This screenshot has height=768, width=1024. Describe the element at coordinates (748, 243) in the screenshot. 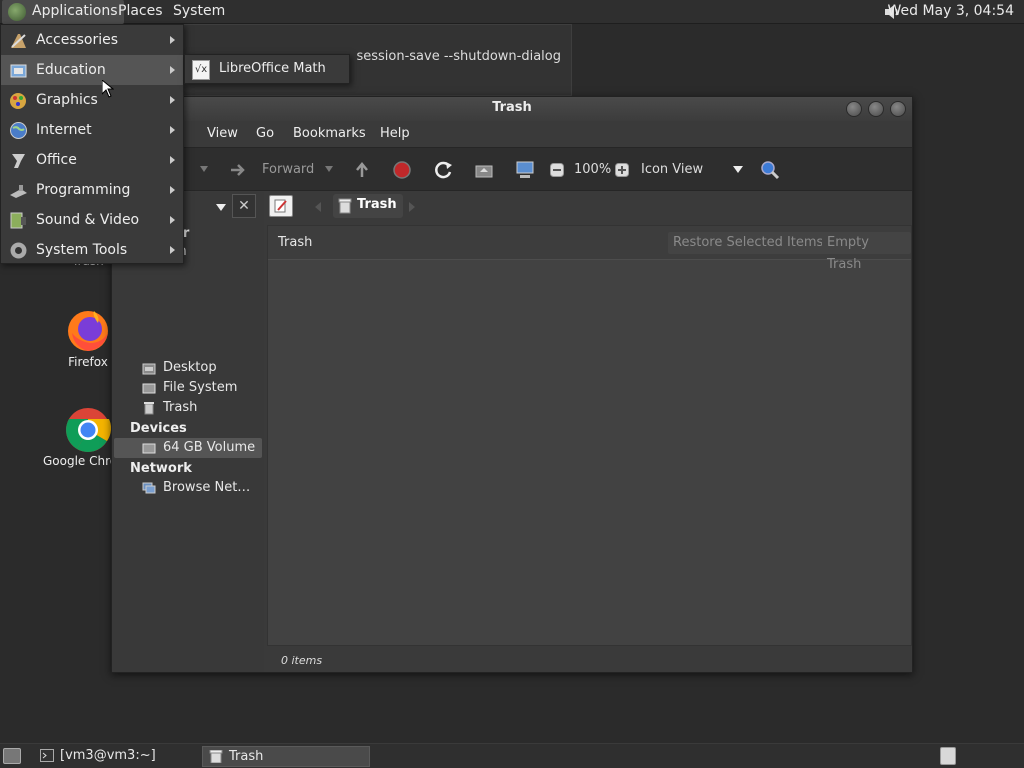

I see `restore-selected-items-button: Restore Selected Items` at that location.